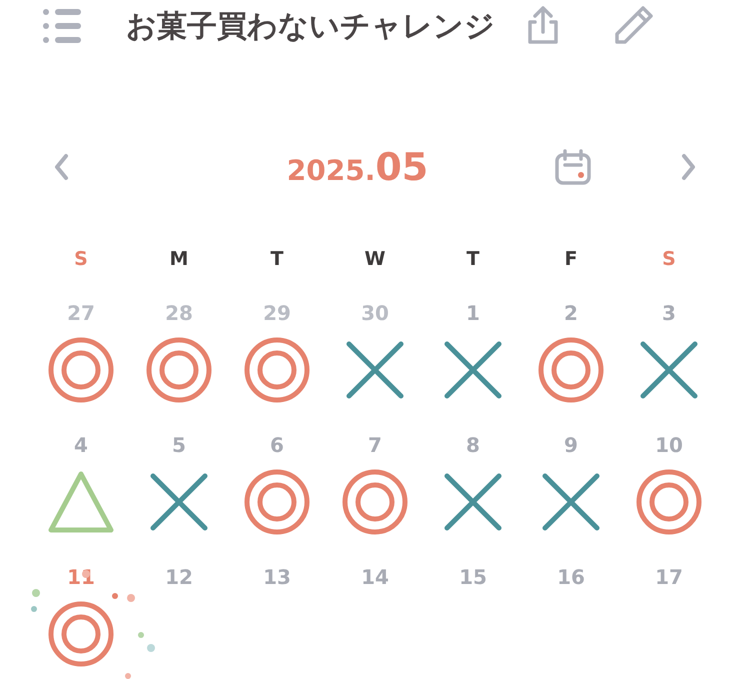 The image size is (750, 679). I want to click on day-number: 29, so click(277, 313).